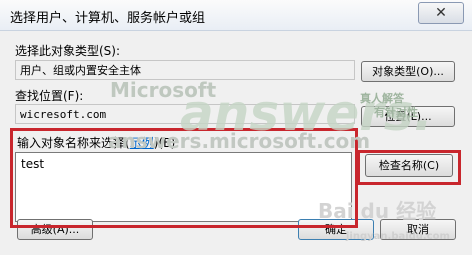 The image size is (472, 255). Describe the element at coordinates (382, 98) in the screenshot. I see `watermark-cn-1: 真人解答` at that location.